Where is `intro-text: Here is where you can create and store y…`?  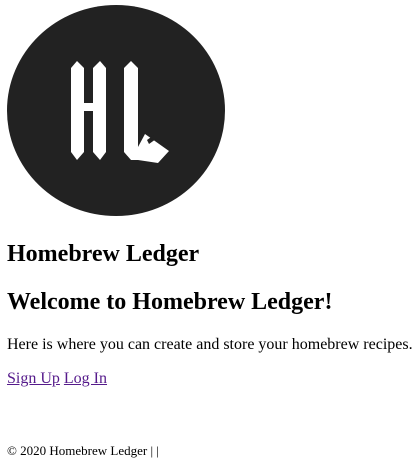 intro-text: Here is where you can create and store y… is located at coordinates (210, 344).